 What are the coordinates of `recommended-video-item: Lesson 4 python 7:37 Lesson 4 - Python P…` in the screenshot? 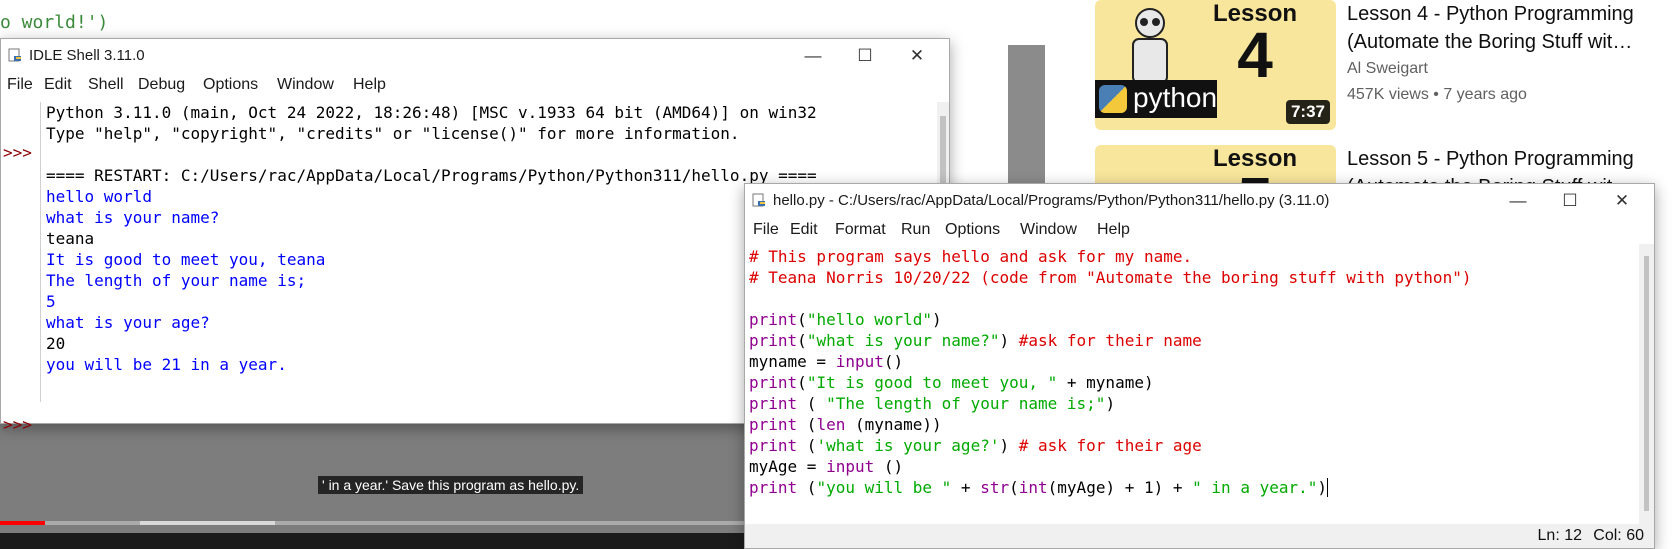 It's located at (1387, 66).